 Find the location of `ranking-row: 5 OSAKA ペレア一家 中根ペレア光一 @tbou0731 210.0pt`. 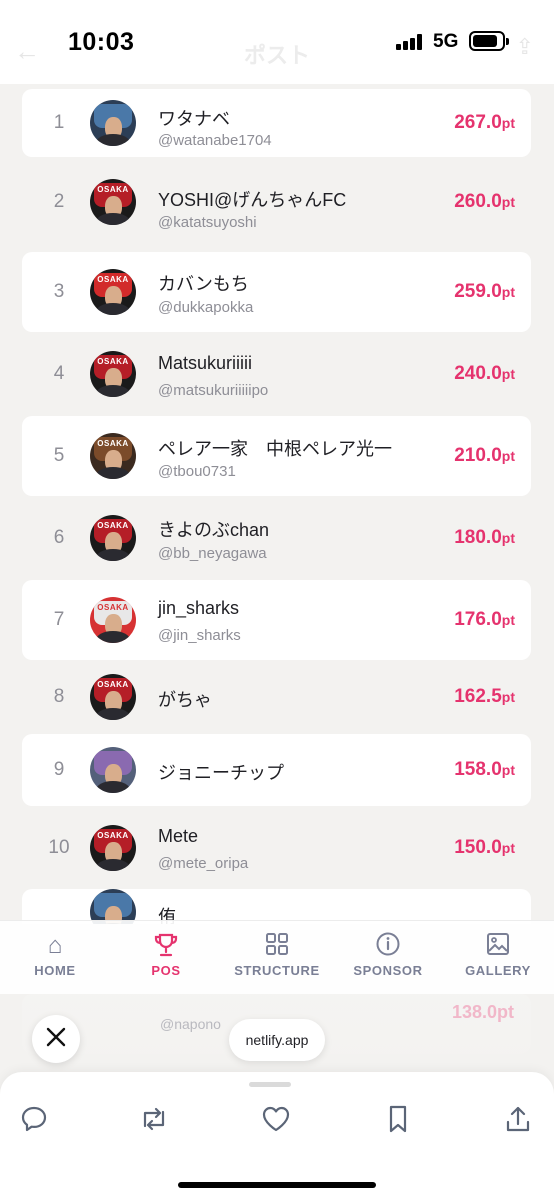

ranking-row: 5 OSAKA ペレア一家 中根ペレア光一 @tbou0731 210.0pt is located at coordinates (276, 456).